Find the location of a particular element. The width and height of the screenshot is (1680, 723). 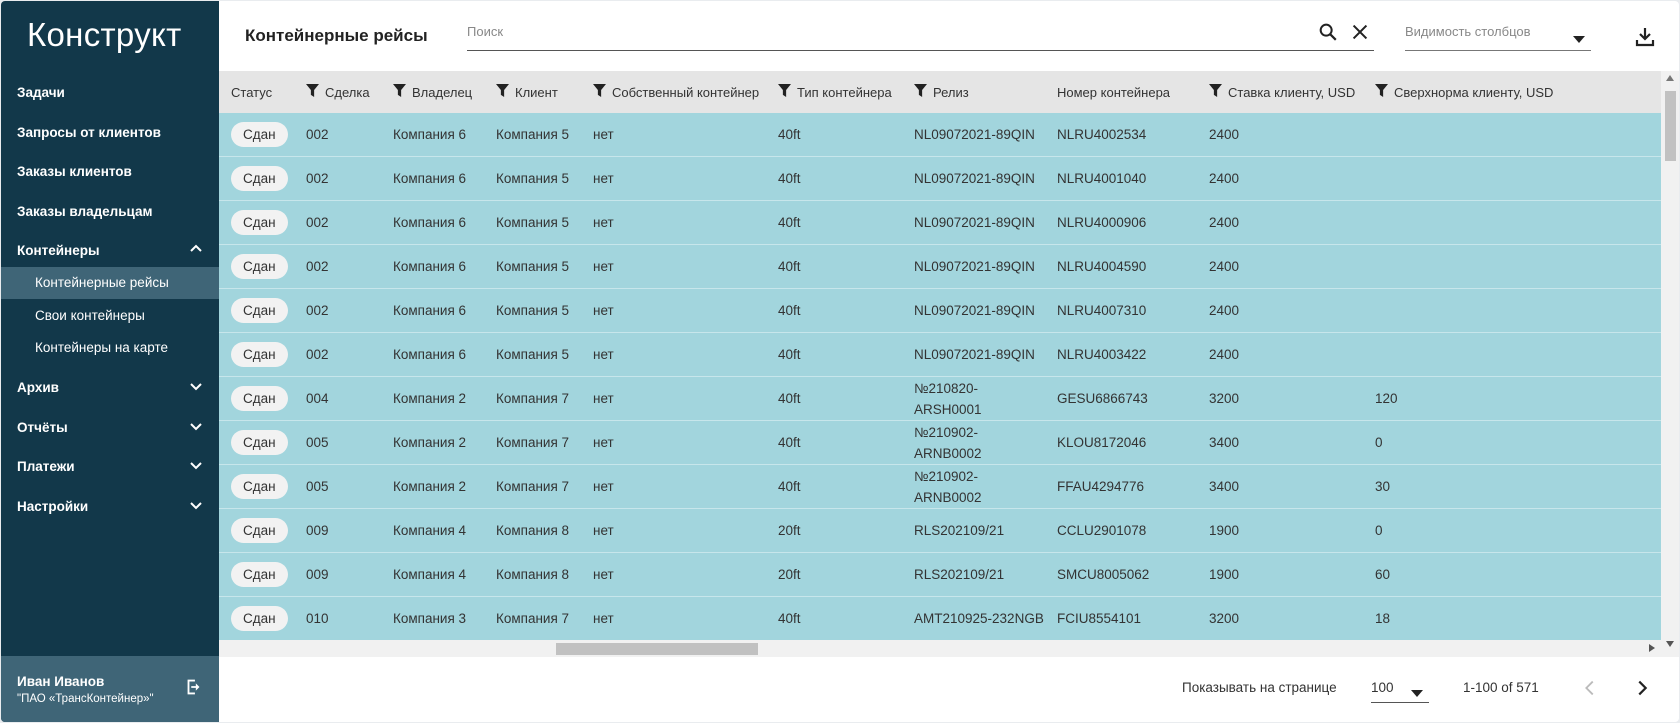

search-icon is located at coordinates (1328, 34).